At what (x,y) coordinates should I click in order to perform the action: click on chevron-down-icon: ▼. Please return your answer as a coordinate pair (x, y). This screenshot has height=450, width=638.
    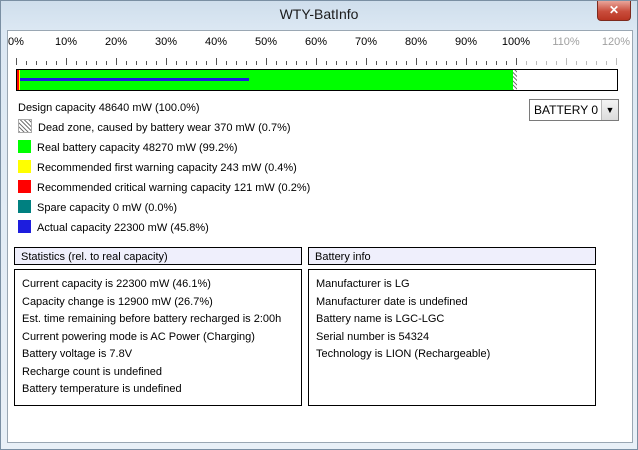
    Looking at the image, I should click on (609, 110).